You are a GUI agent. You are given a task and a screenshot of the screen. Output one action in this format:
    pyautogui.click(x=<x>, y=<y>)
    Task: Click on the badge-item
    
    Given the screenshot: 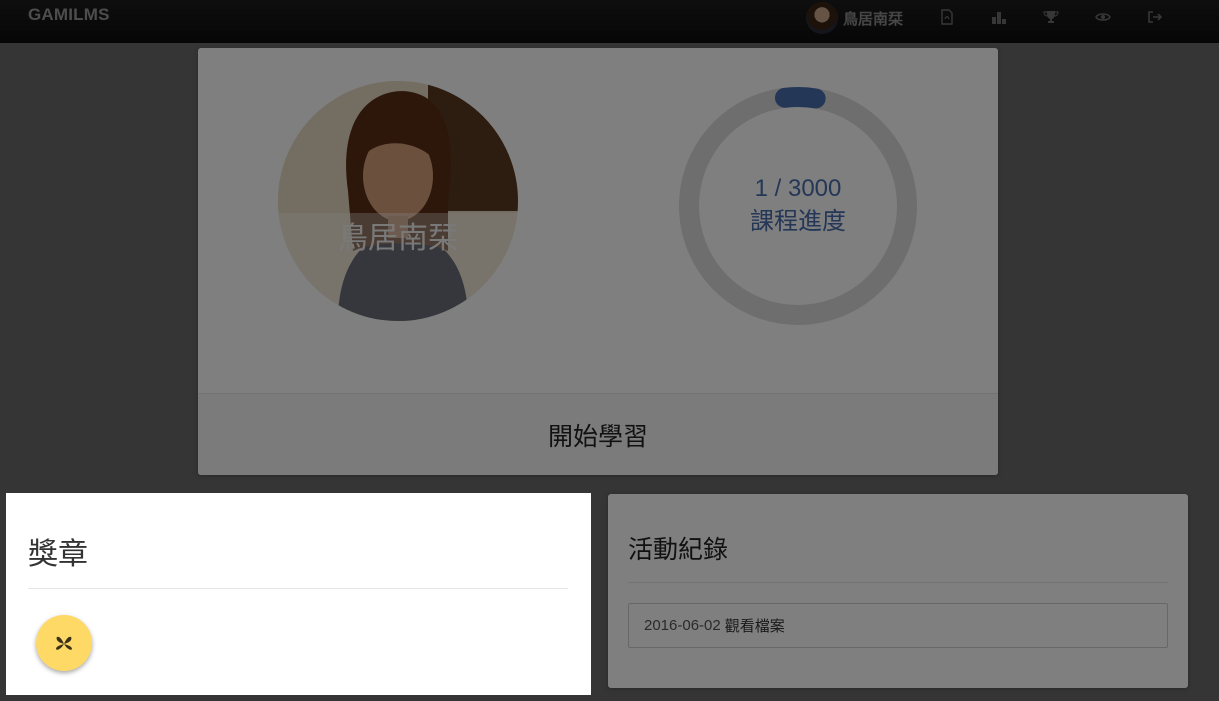 What is the action you would take?
    pyautogui.click(x=64, y=643)
    